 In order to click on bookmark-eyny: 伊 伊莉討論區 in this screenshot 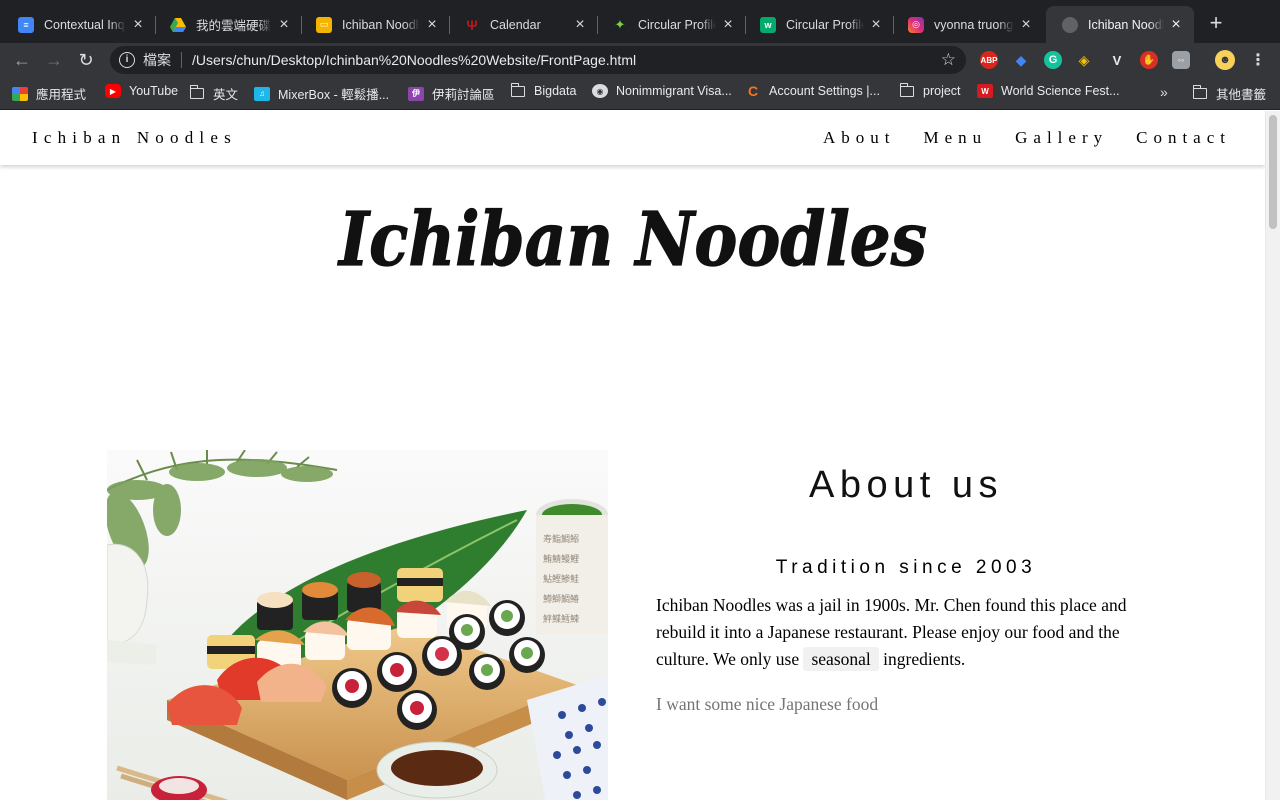, I will do `click(451, 93)`.